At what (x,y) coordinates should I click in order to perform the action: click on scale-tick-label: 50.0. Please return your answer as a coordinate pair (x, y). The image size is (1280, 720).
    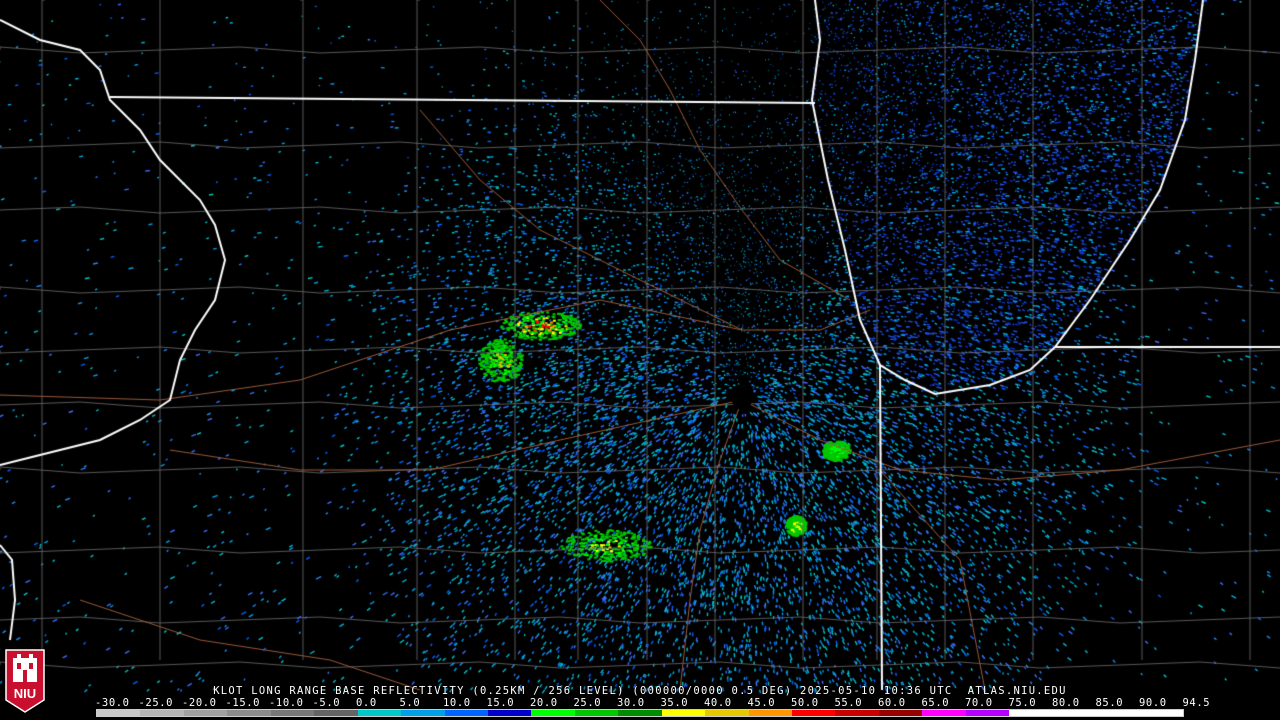
    Looking at the image, I should click on (805, 703).